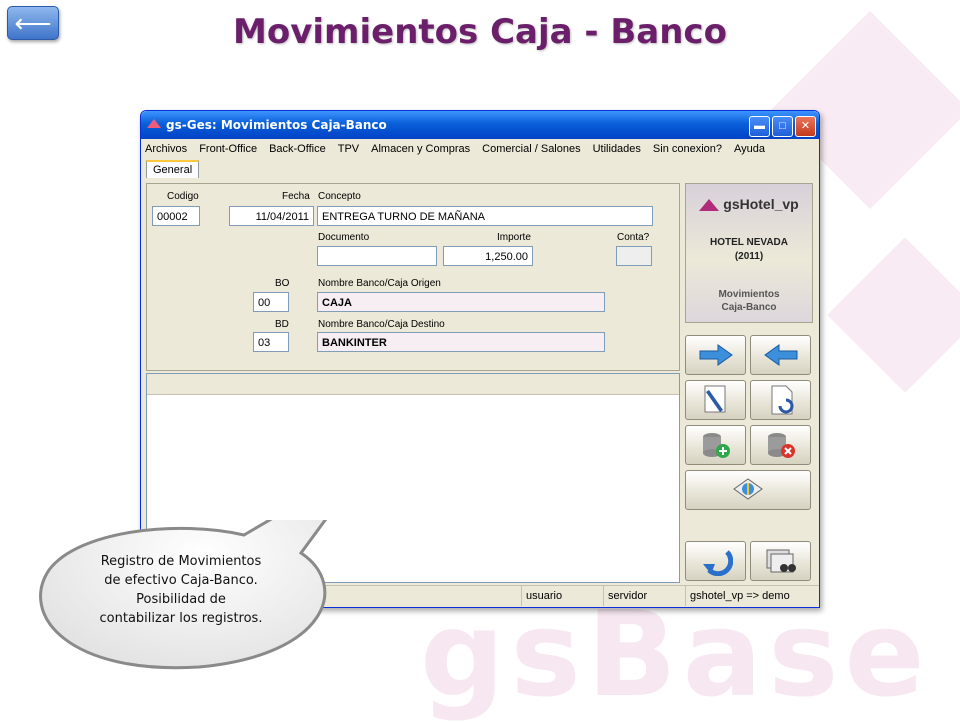 Image resolution: width=960 pixels, height=723 pixels. I want to click on bo-field: 00, so click(271, 302).